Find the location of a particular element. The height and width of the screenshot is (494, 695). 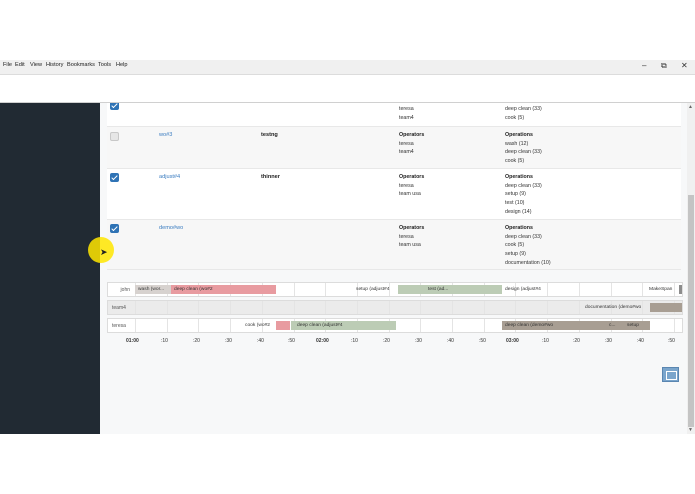

operation-item: cook (5) is located at coordinates (515, 245).